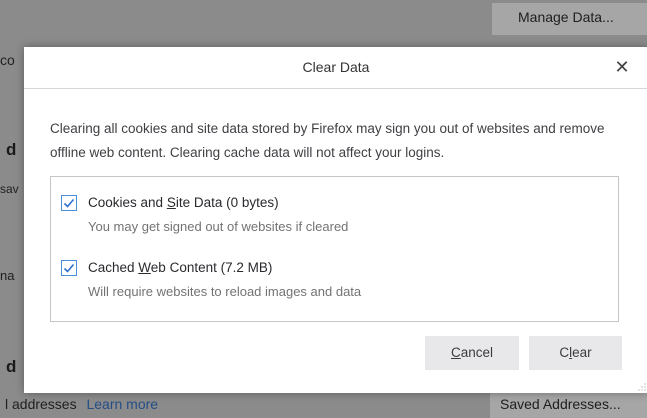  I want to click on dialog-title: Clear Data, so click(336, 67).